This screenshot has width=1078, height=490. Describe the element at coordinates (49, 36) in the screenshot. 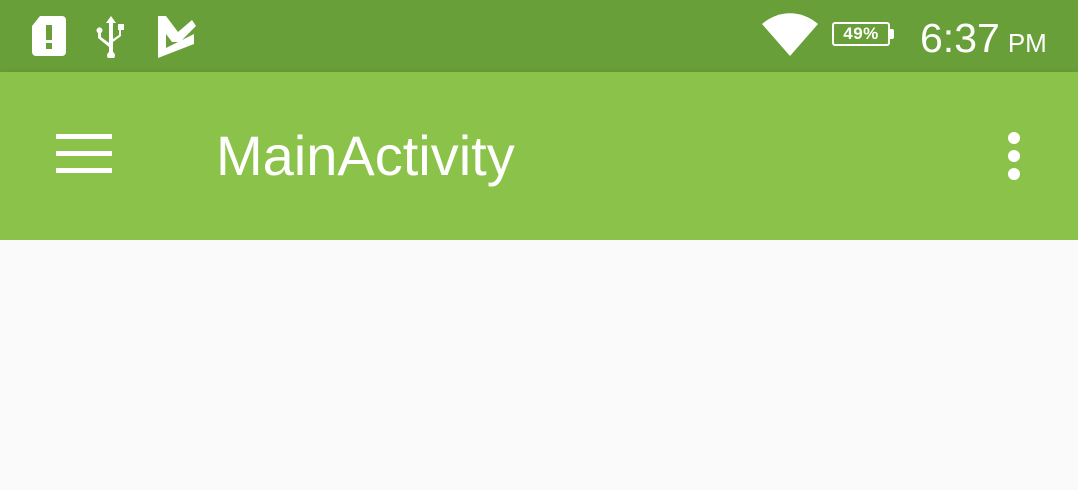

I see `sim-alert-icon` at that location.